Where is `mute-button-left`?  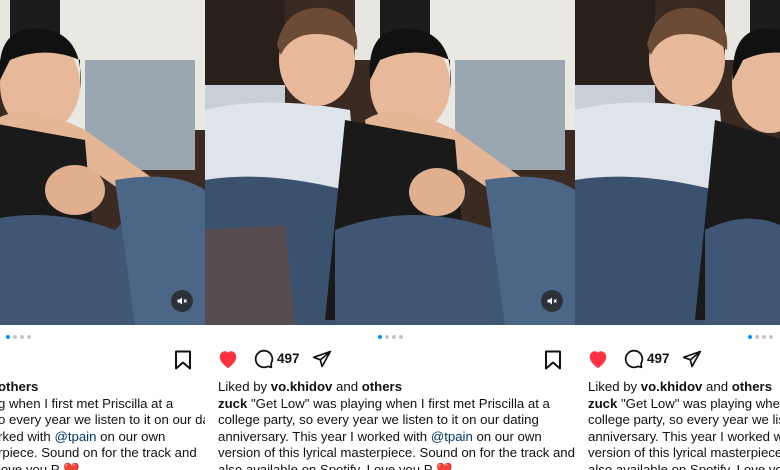
mute-button-left is located at coordinates (182, 301).